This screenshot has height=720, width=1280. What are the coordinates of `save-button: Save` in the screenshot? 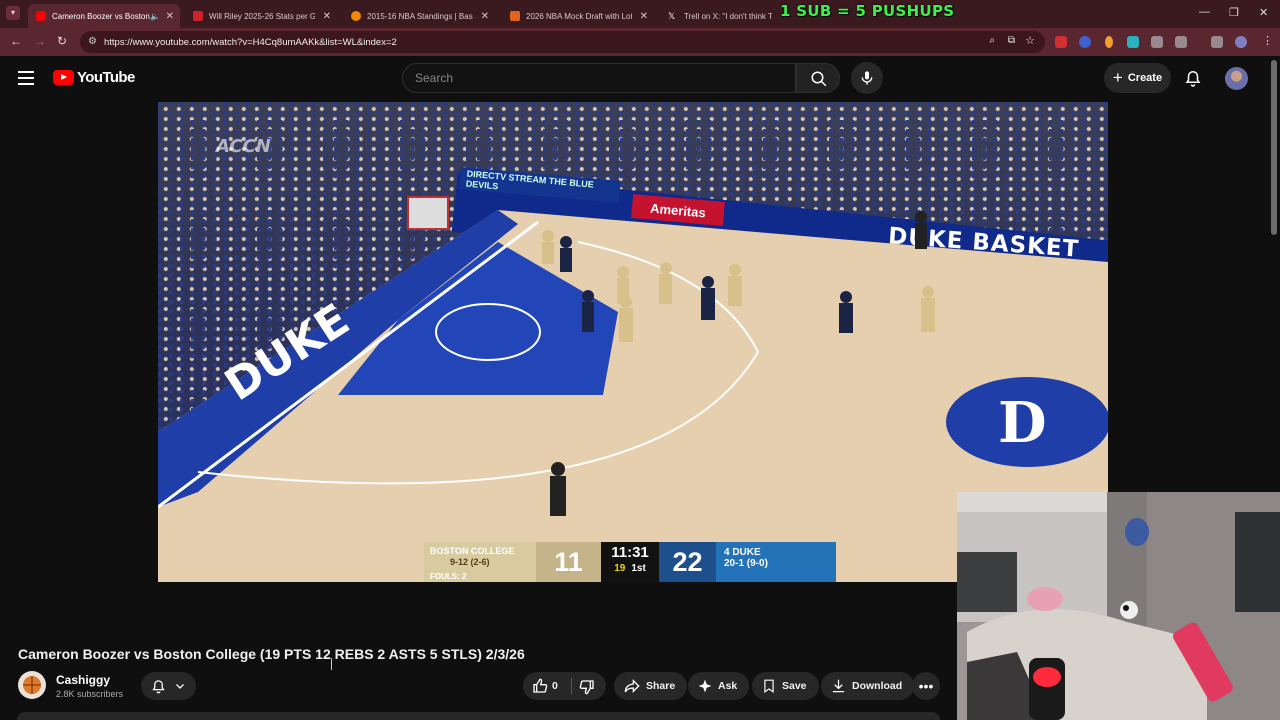 It's located at (785, 686).